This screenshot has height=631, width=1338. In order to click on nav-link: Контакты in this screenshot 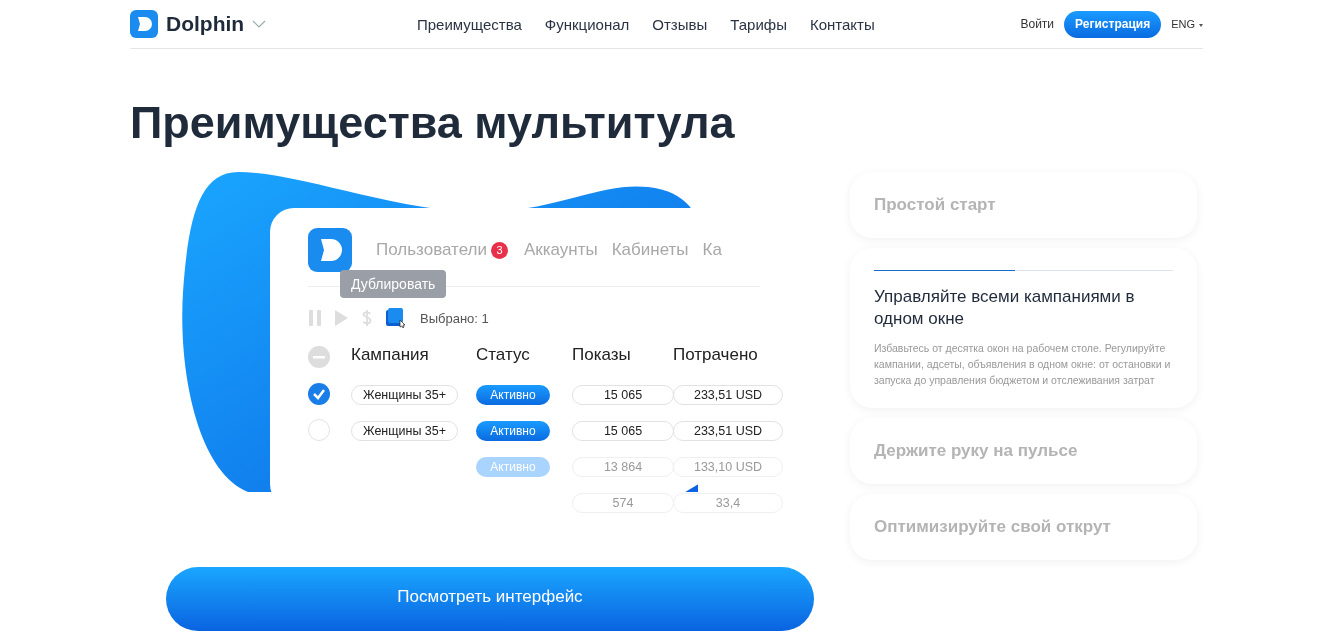, I will do `click(842, 24)`.